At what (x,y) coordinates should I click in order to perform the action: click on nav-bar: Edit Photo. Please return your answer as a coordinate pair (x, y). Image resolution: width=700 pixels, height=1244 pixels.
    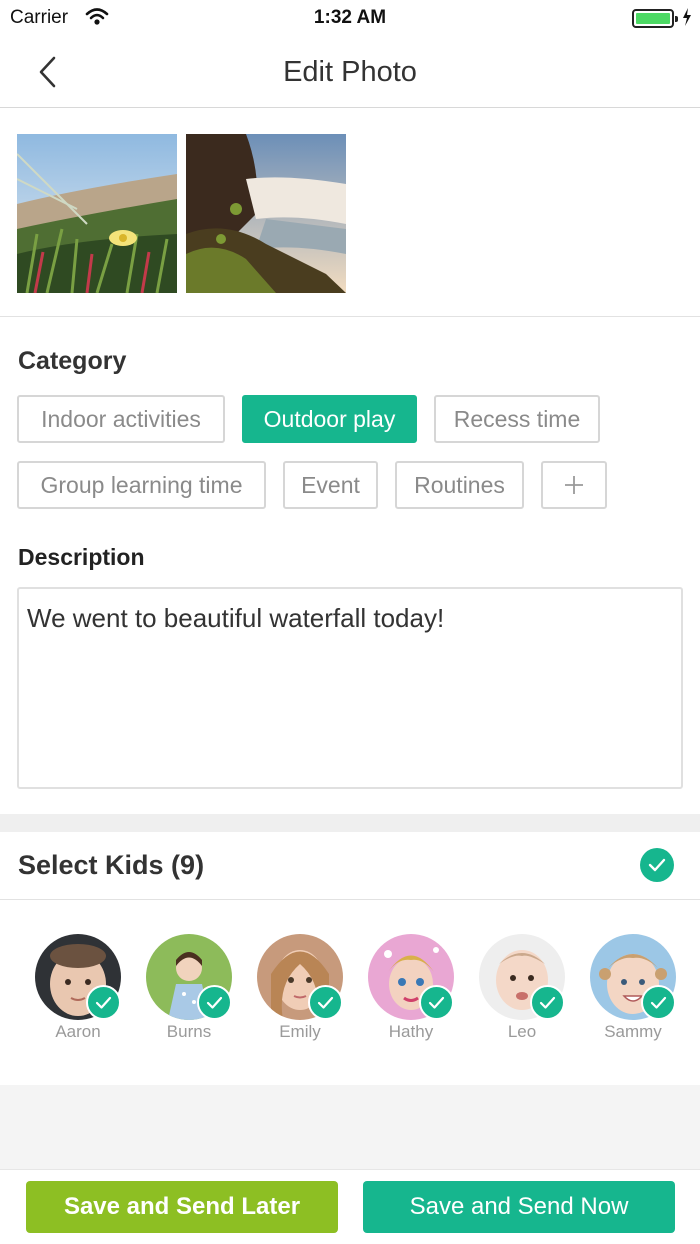
    Looking at the image, I should click on (350, 72).